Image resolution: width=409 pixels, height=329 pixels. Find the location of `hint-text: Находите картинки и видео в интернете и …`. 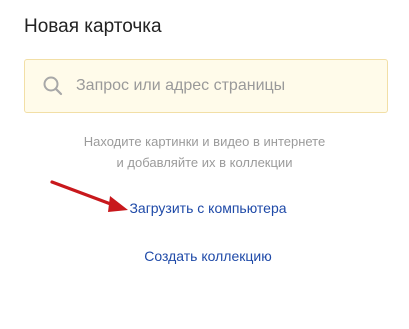

hint-text: Находите картинки и видео в интернете и … is located at coordinates (204, 152).